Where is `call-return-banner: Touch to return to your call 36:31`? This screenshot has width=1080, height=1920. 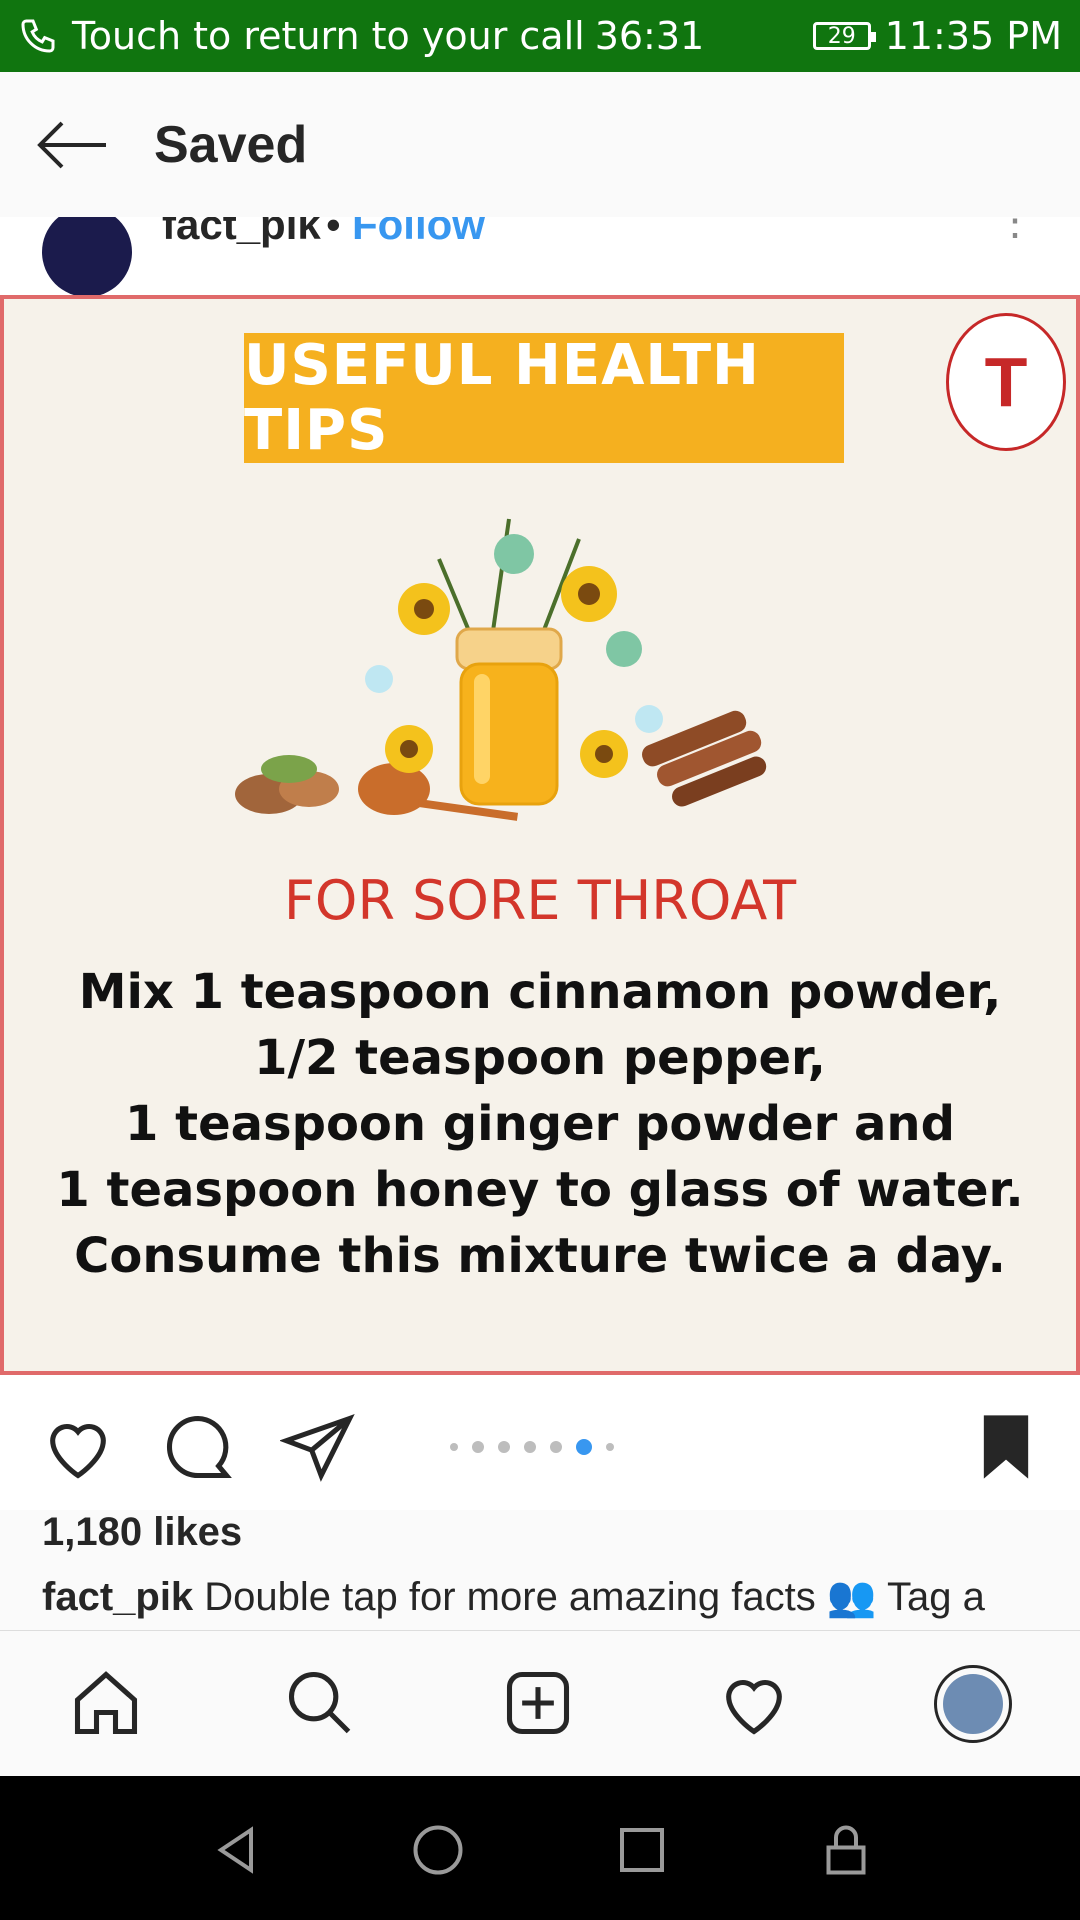
call-return-banner: Touch to return to your call 36:31 is located at coordinates (352, 36).